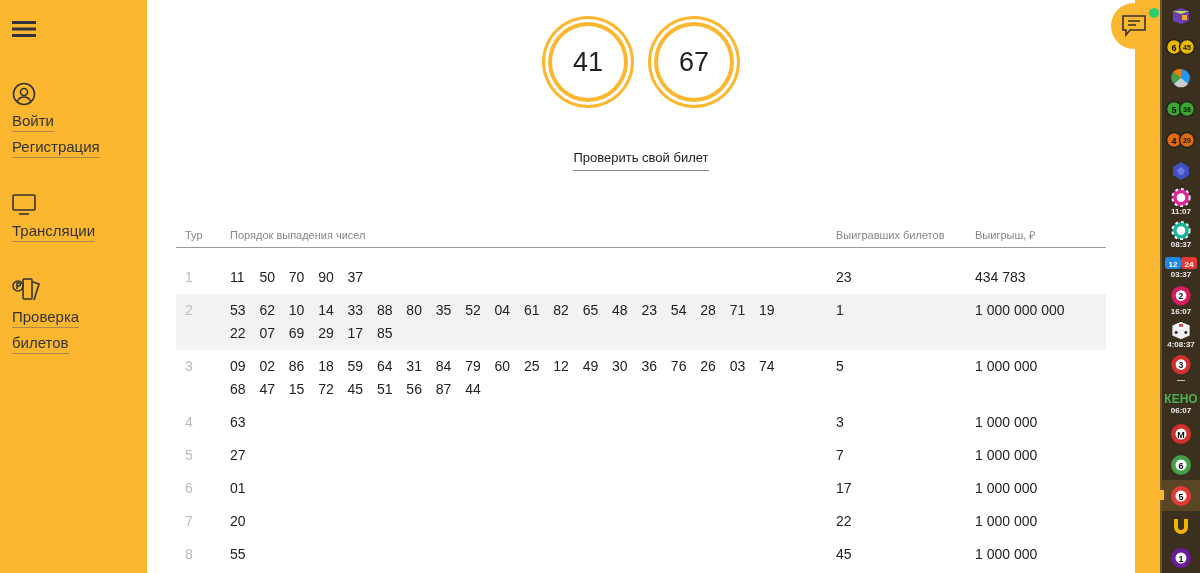 This screenshot has width=1200, height=573. What do you see at coordinates (1134, 26) in the screenshot?
I see `chat-icon` at bounding box center [1134, 26].